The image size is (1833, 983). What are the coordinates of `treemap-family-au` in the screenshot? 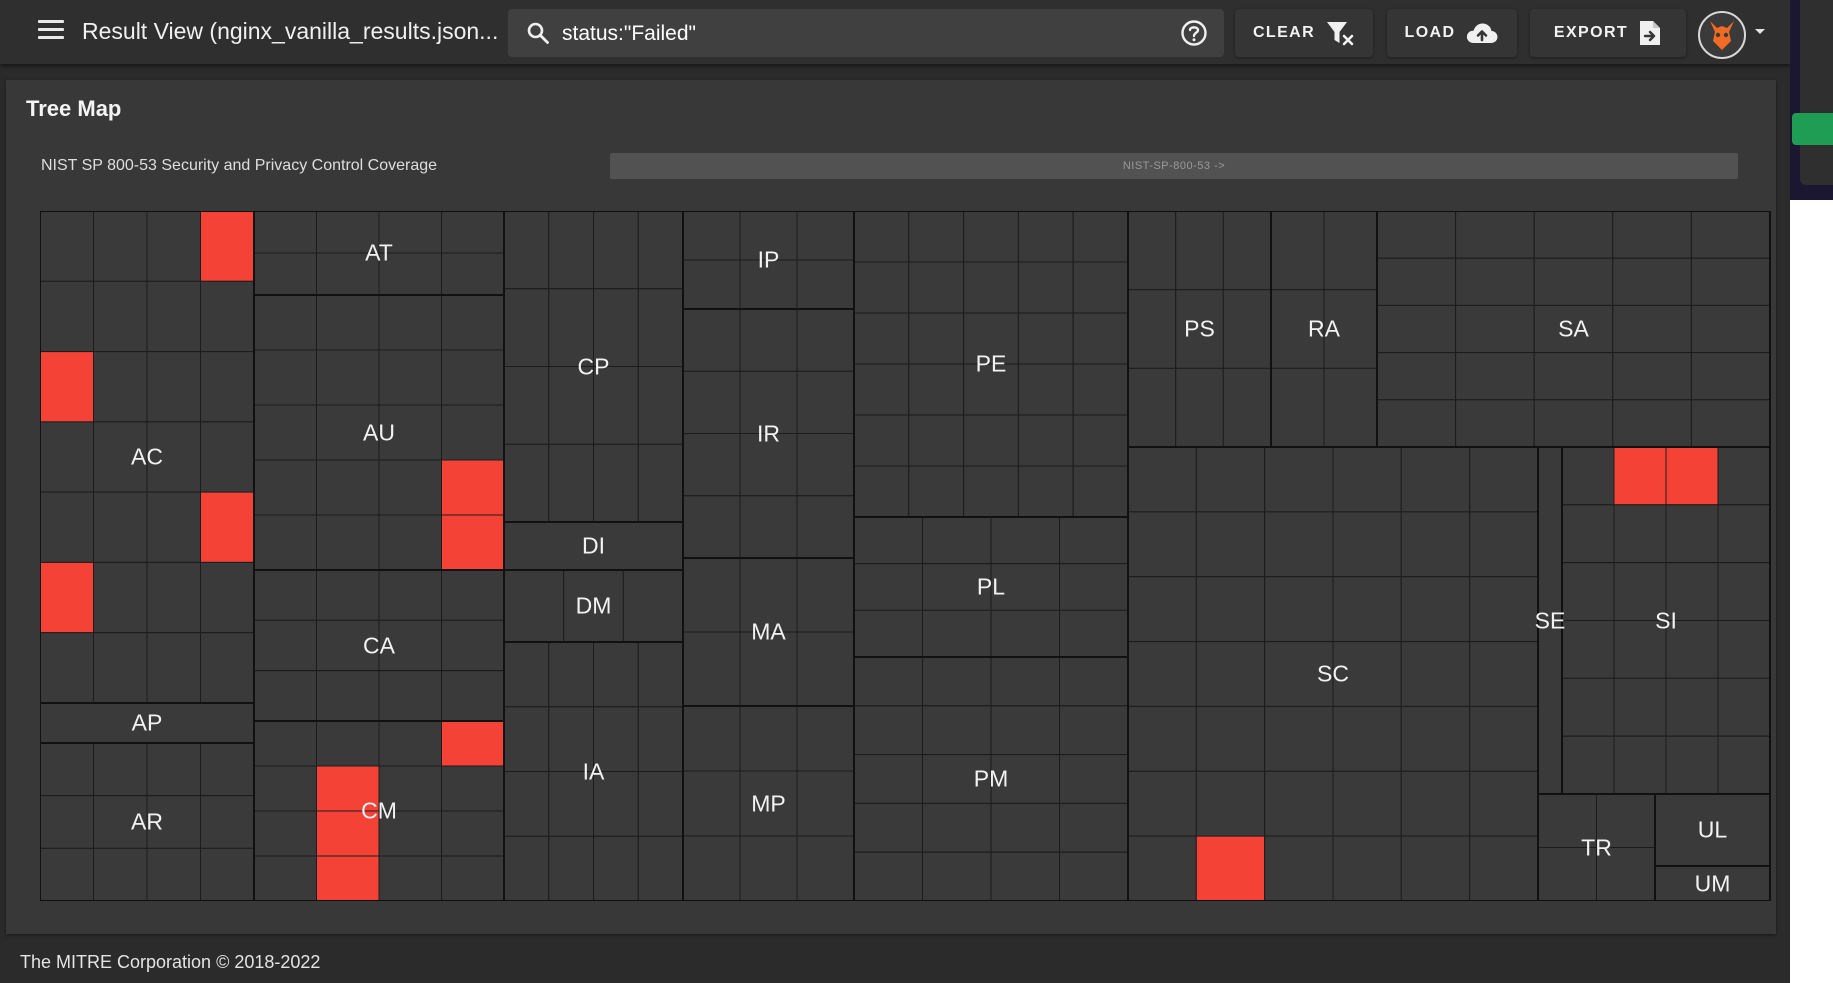 It's located at (379, 432).